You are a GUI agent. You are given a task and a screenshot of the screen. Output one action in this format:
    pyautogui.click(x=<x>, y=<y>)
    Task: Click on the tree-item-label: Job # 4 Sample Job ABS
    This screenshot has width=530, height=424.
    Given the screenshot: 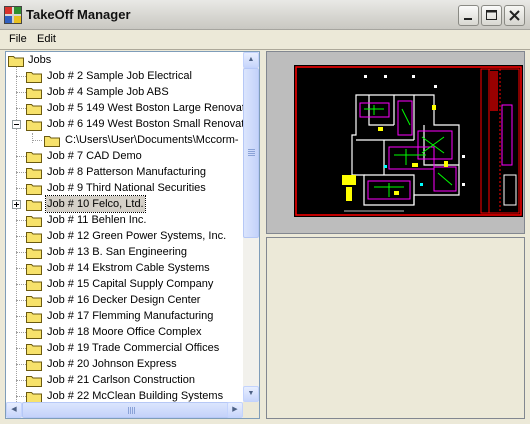 What is the action you would take?
    pyautogui.click(x=108, y=92)
    